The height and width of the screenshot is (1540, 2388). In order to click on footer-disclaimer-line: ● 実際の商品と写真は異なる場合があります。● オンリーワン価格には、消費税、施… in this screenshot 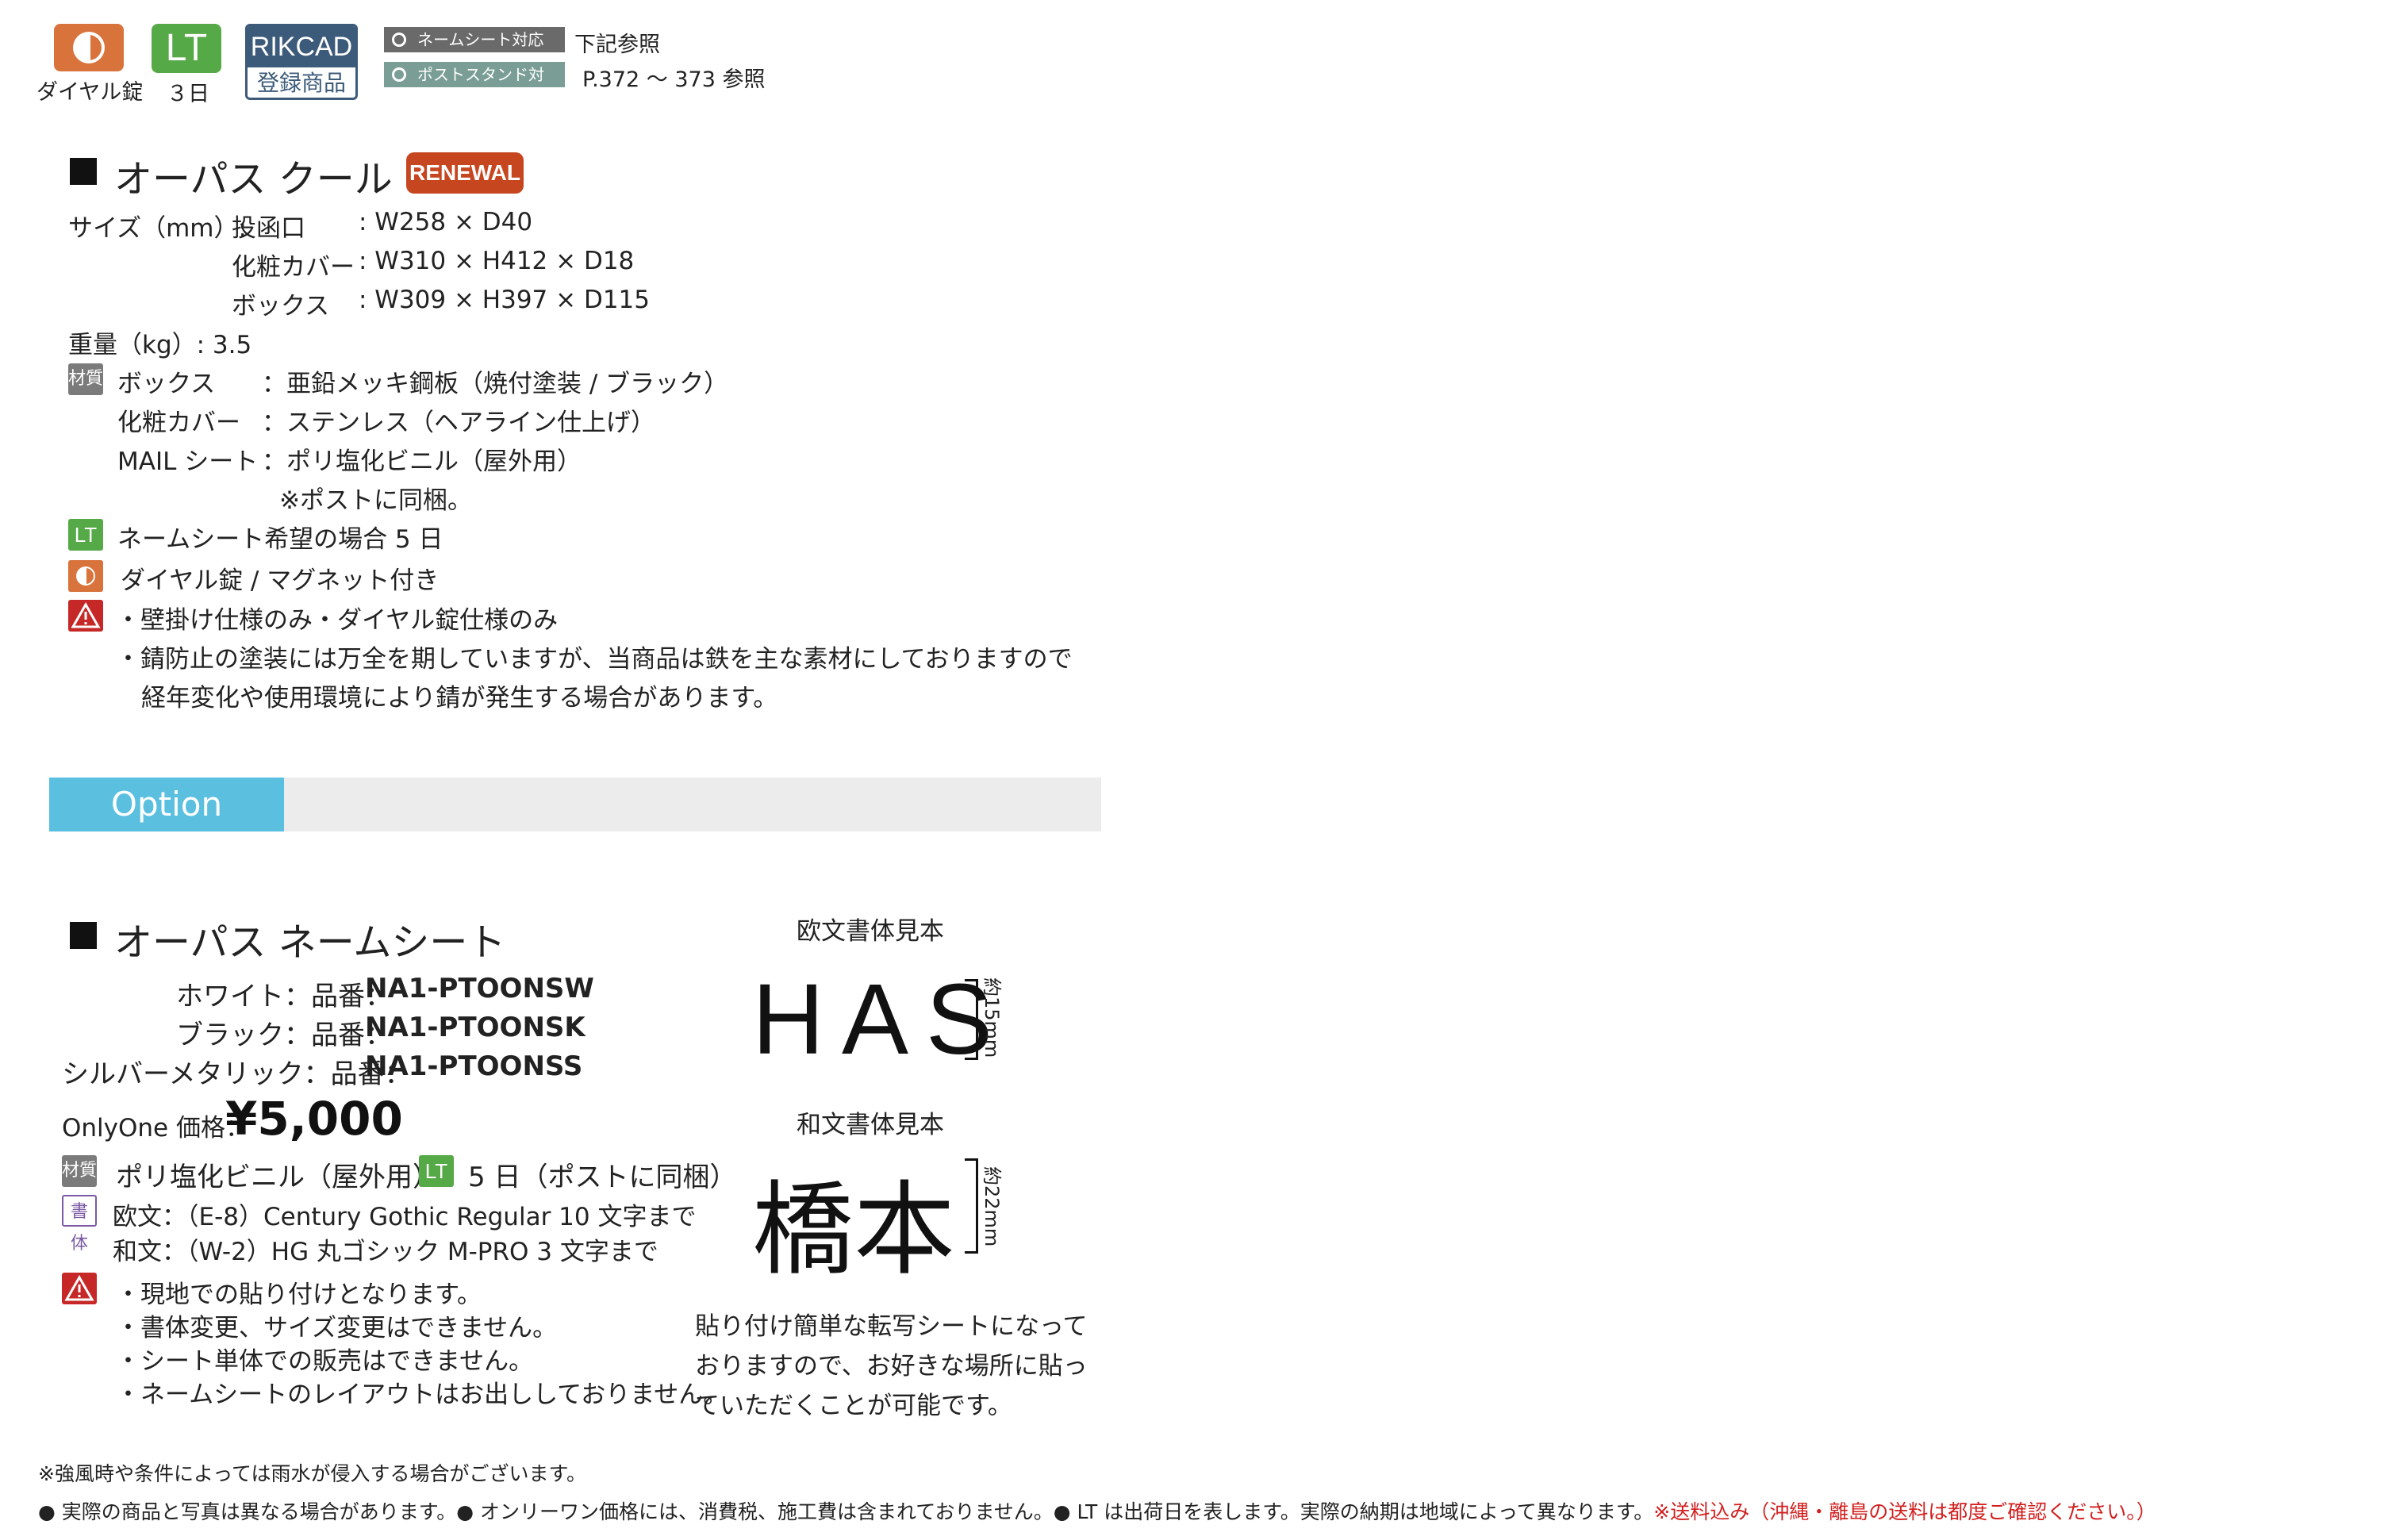, I will do `click(1097, 1510)`.